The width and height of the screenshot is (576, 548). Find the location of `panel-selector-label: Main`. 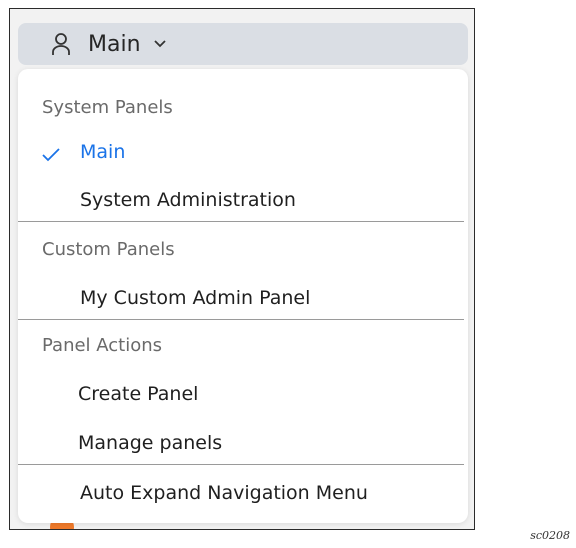

panel-selector-label: Main is located at coordinates (114, 44).